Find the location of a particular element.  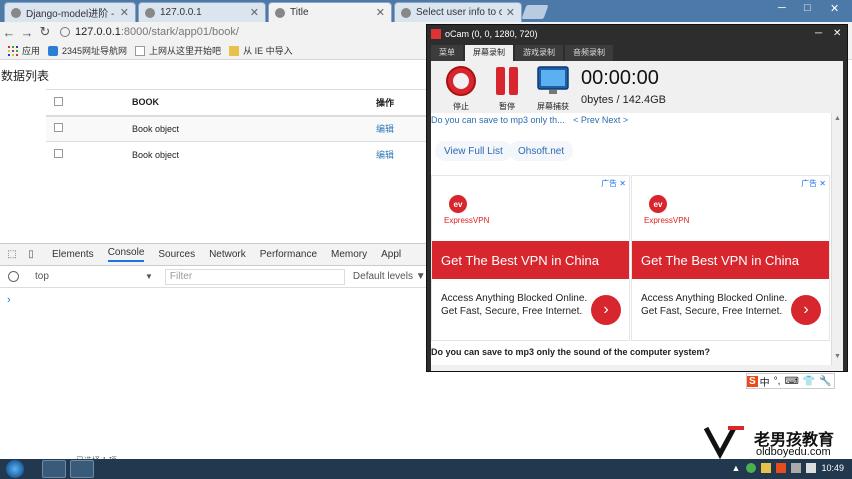

browser-tab-2: 127.0.0.1 ✕ is located at coordinates (202, 12).